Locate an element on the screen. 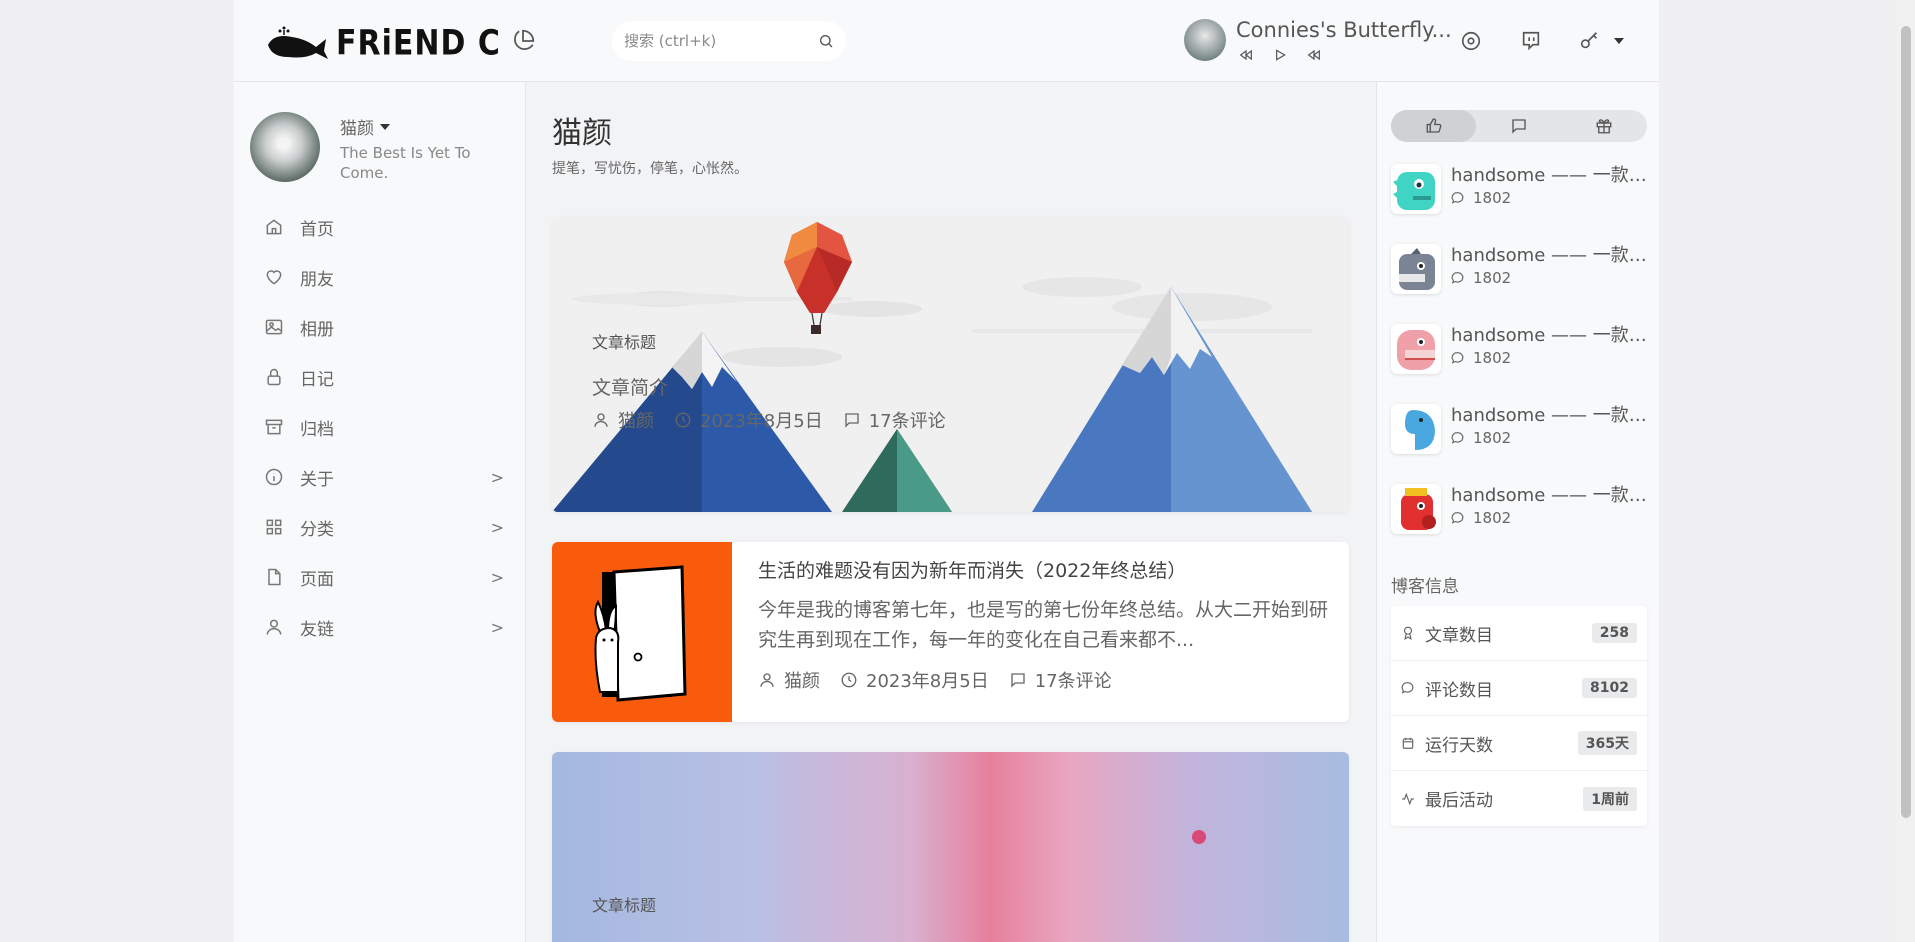 The image size is (1915, 942). nav-label: 首页 is located at coordinates (317, 229).